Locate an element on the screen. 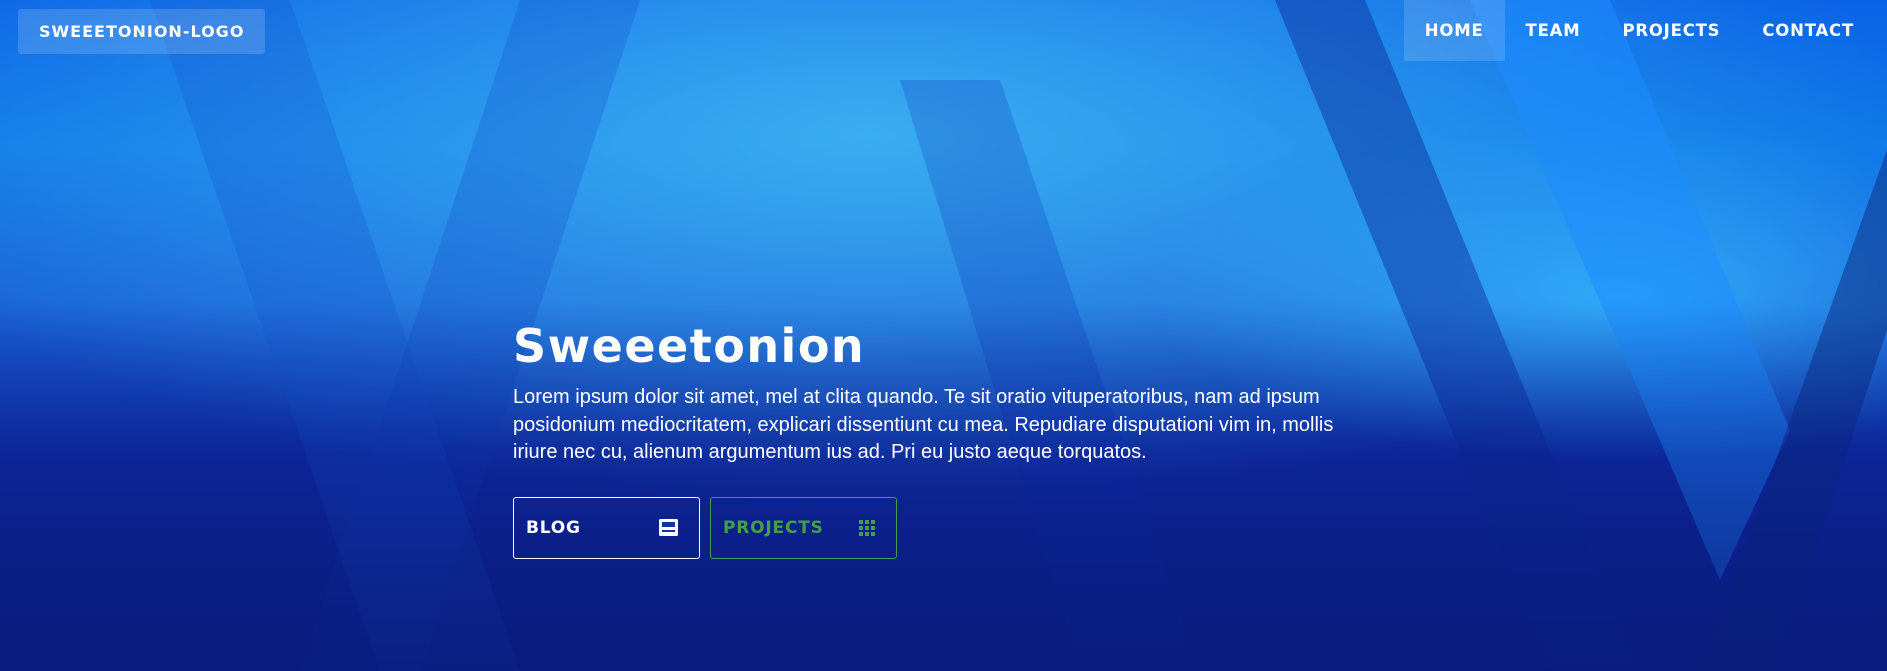  nav-home-label: HOME is located at coordinates (1454, 30).